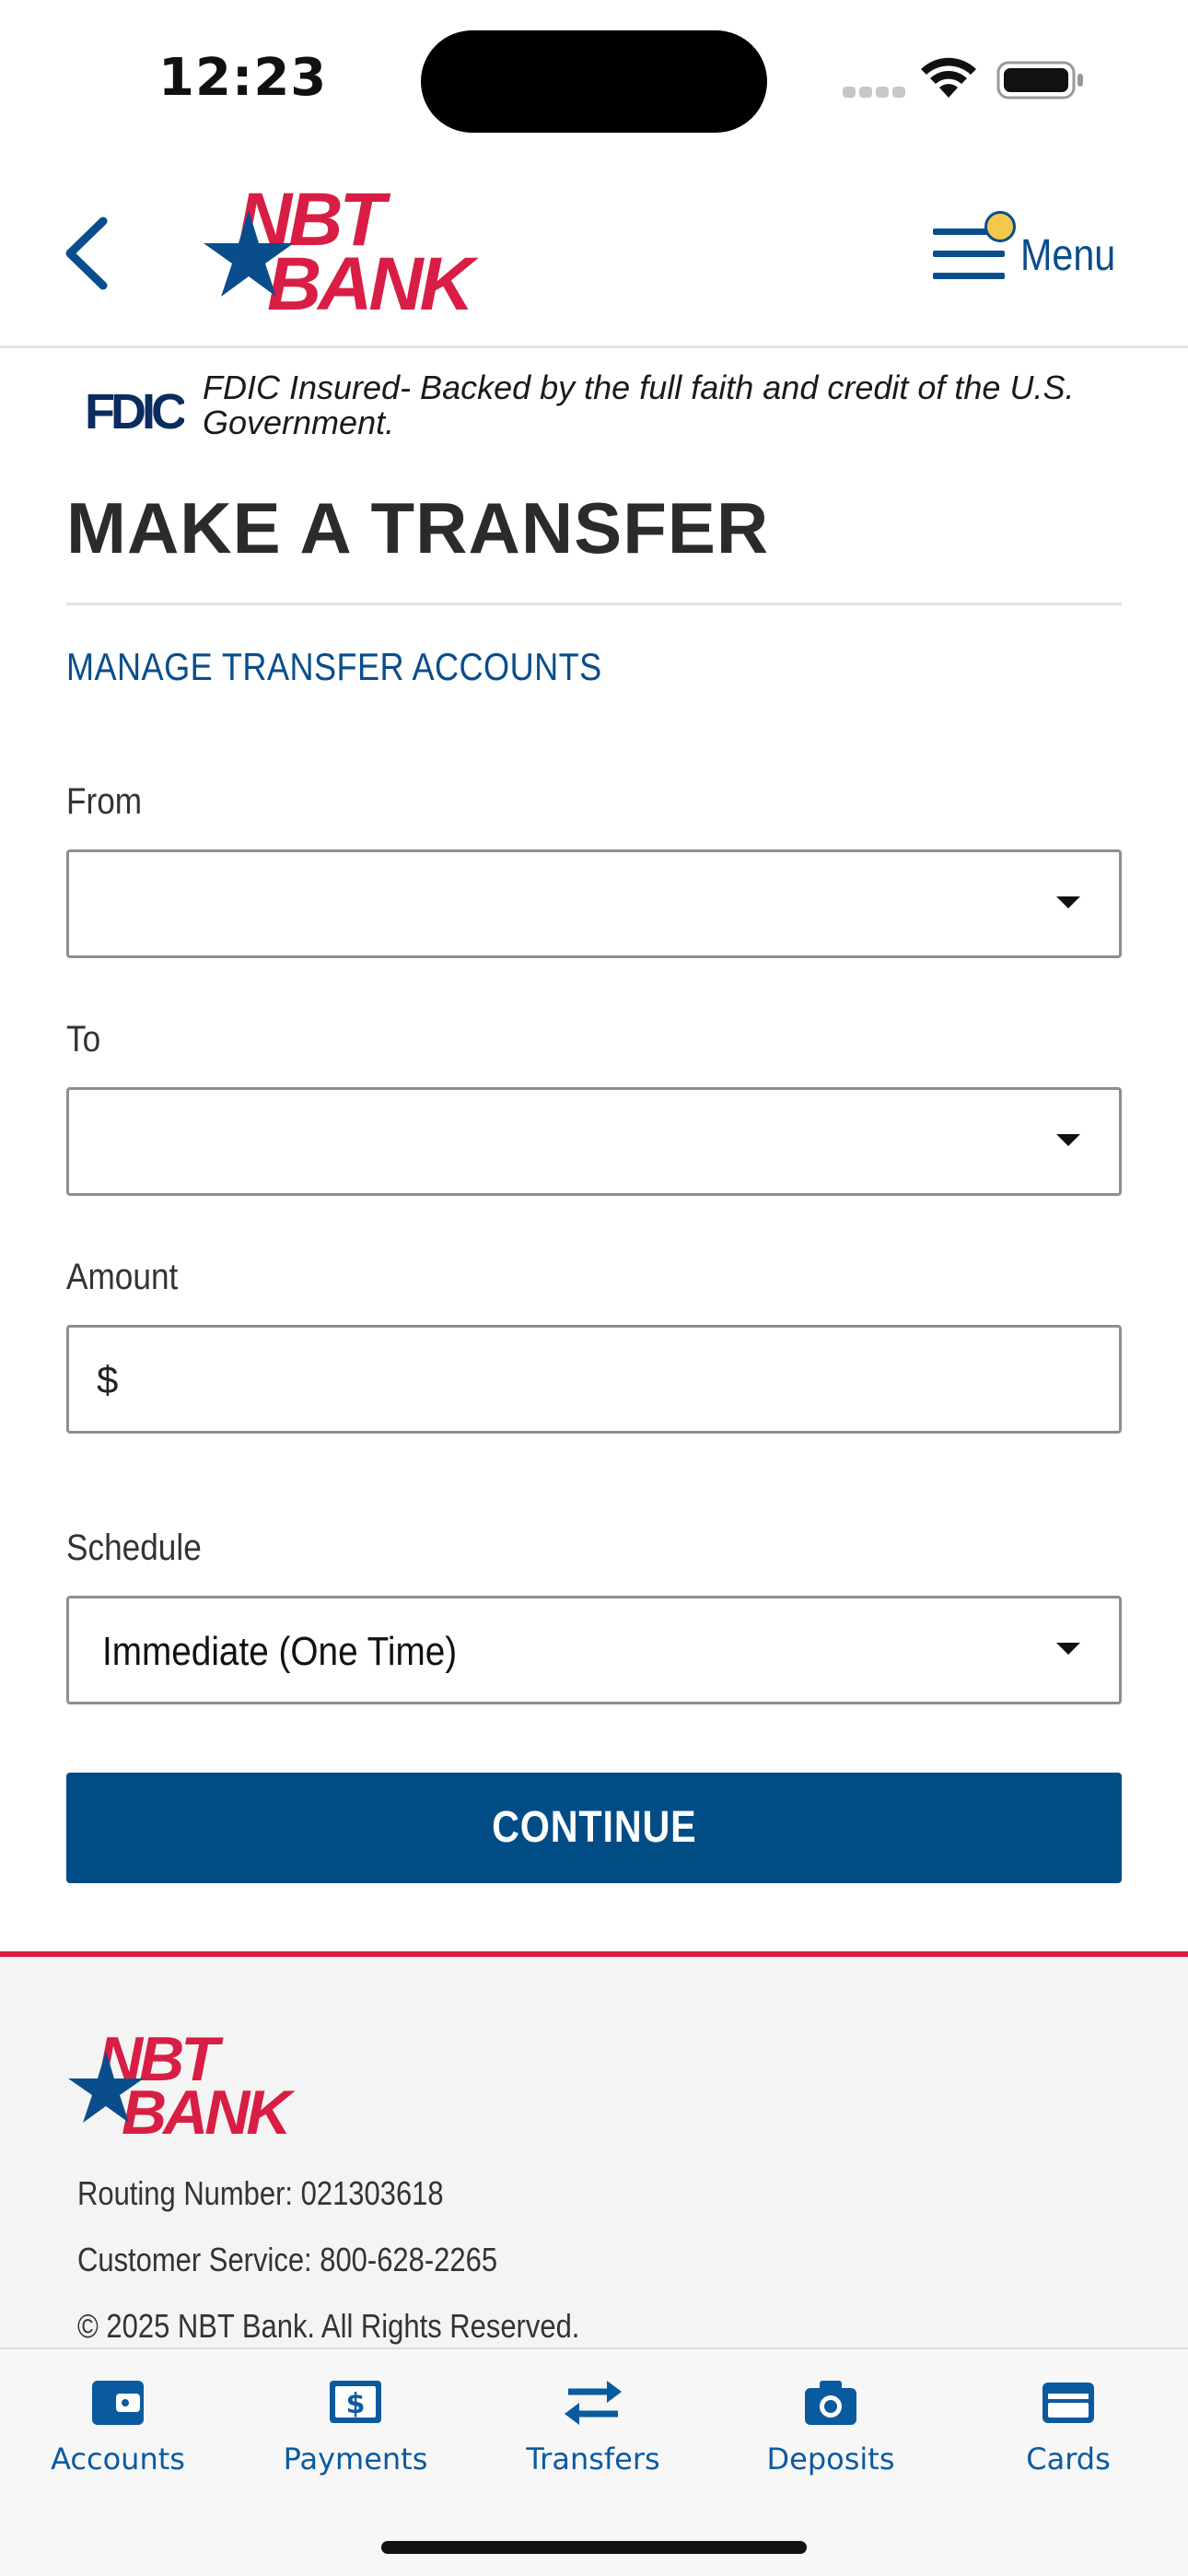 The image size is (1188, 2576). What do you see at coordinates (328, 2326) in the screenshot?
I see `copyright: © 2025 NBT Bank. All Rights Reserved.` at bounding box center [328, 2326].